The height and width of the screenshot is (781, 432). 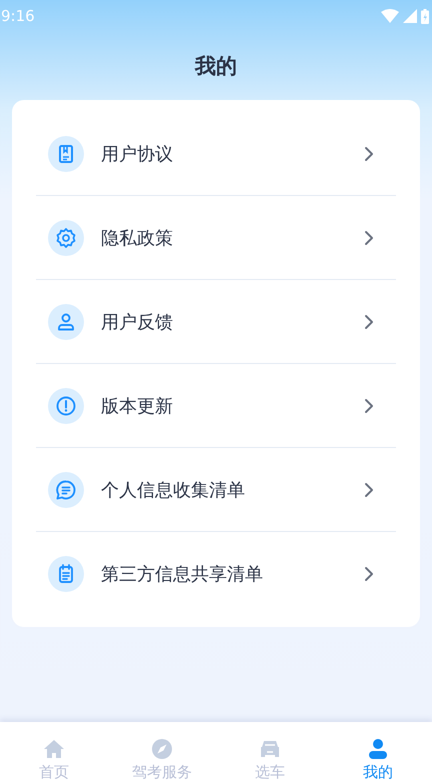 What do you see at coordinates (18, 16) in the screenshot?
I see `status-time: 9:16` at bounding box center [18, 16].